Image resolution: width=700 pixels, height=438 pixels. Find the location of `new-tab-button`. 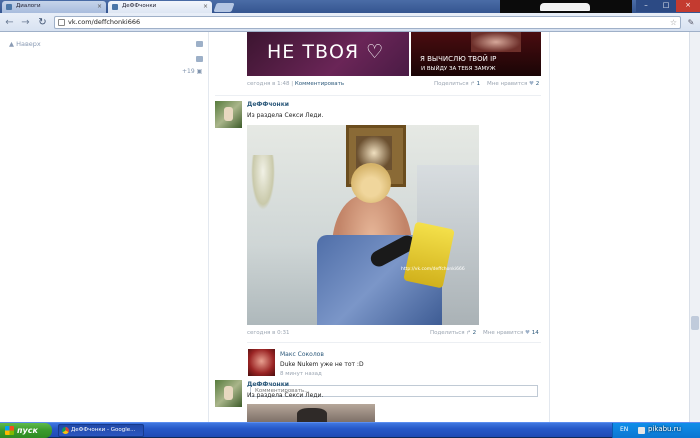

new-tab-button is located at coordinates (224, 7).